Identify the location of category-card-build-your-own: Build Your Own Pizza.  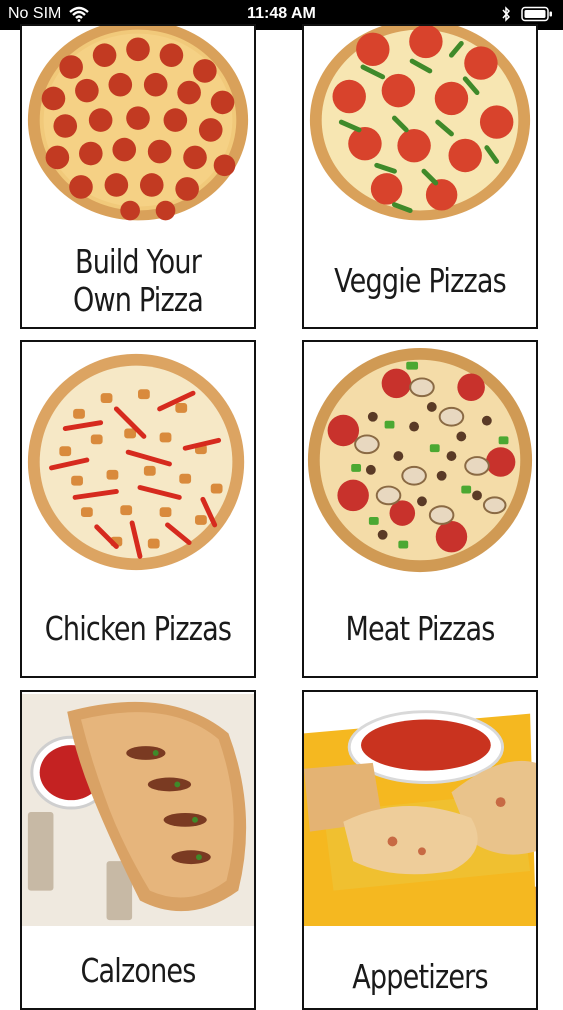
(138, 176).